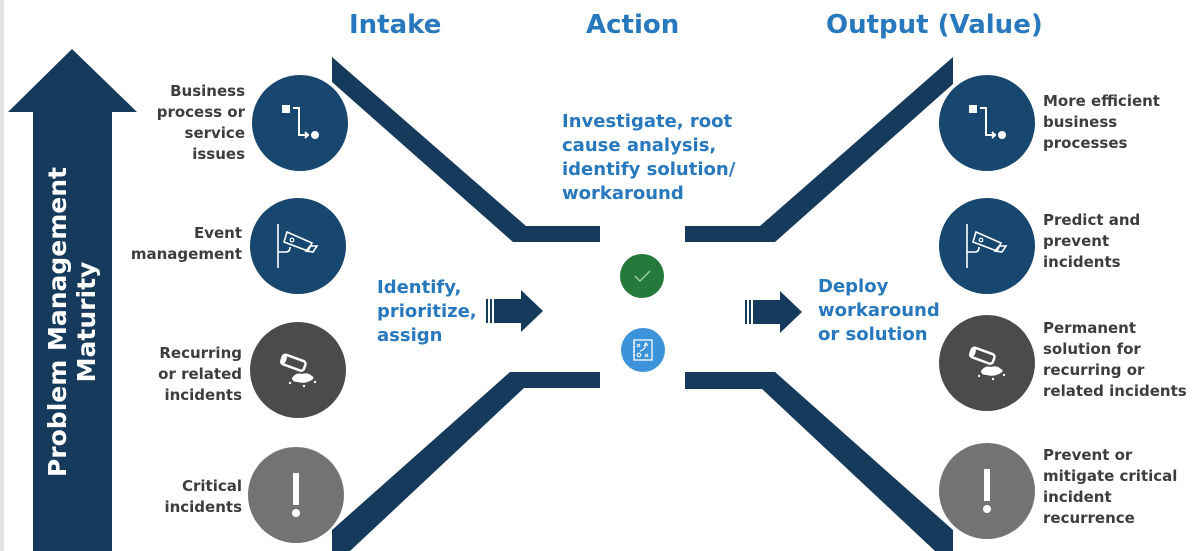 This screenshot has height=551, width=1200. Describe the element at coordinates (86, 322) in the screenshot. I see `maturity-label-line2: Maturity` at that location.